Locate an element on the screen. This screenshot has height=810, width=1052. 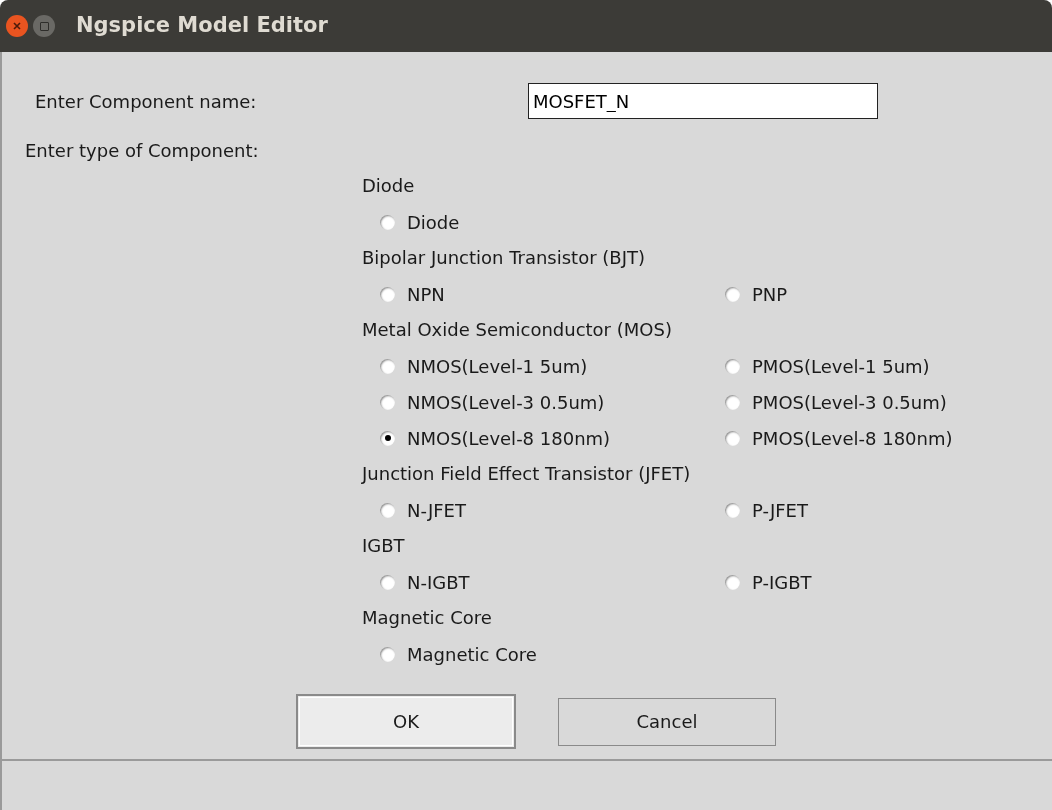
ok-button: OK is located at coordinates (406, 721).